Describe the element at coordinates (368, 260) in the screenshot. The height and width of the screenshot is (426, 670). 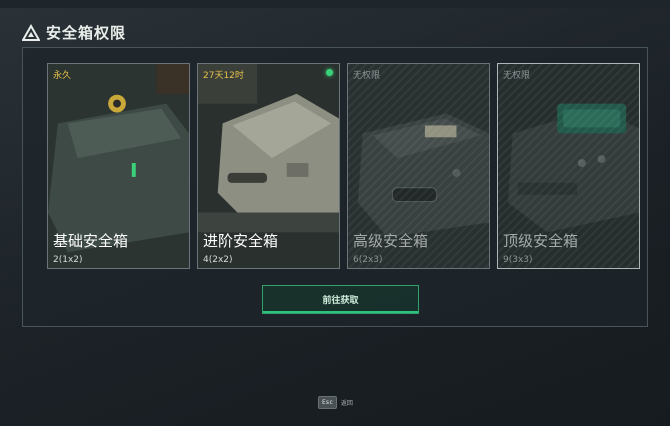
I see `card-capacity: 6(2x3)` at that location.